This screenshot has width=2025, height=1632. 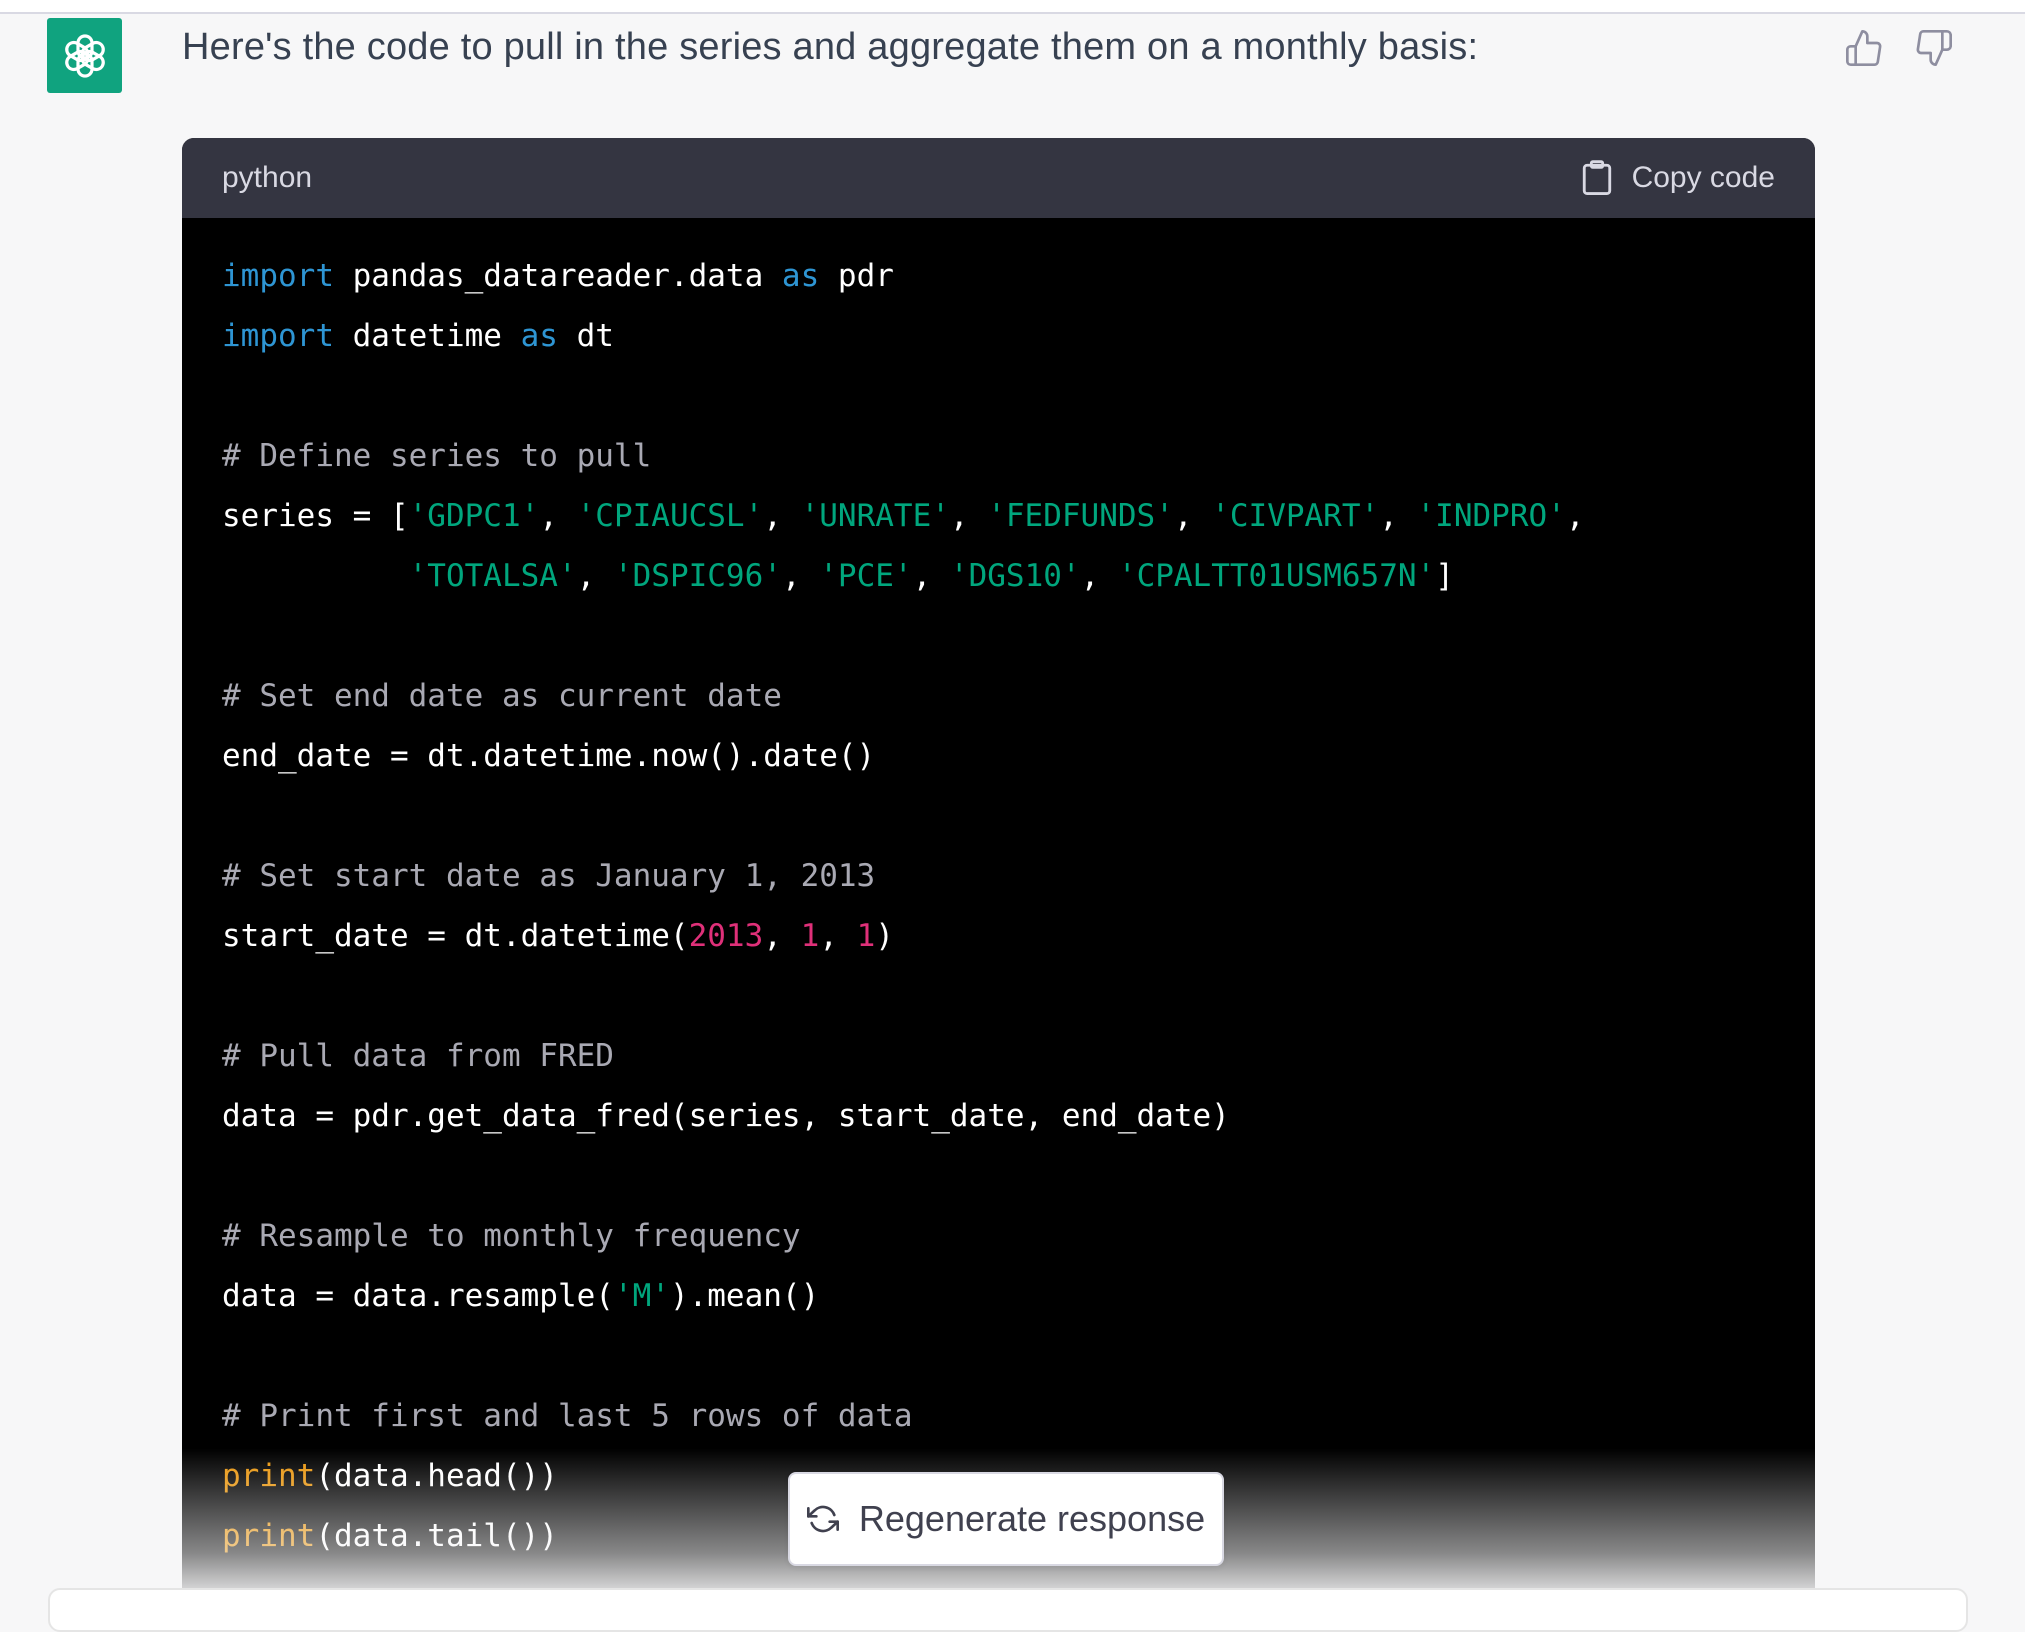 What do you see at coordinates (884, 936) in the screenshot?
I see `code-token: )` at bounding box center [884, 936].